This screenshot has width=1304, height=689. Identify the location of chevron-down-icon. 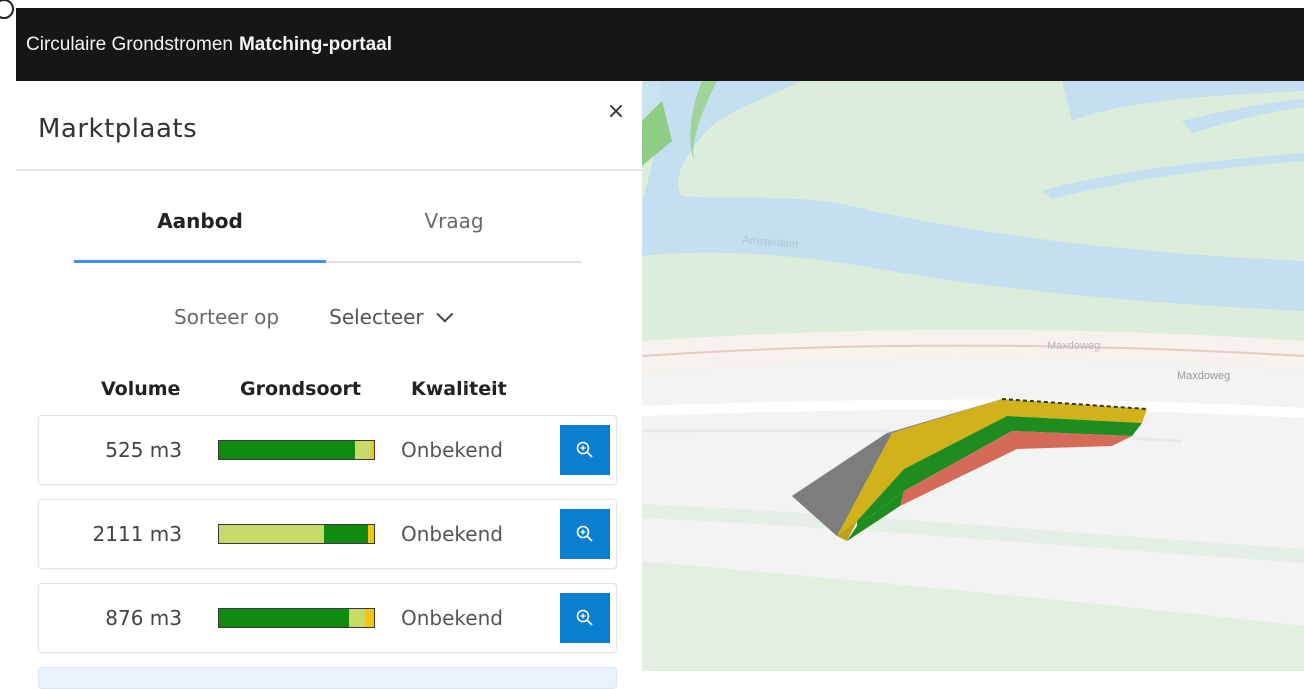
(444, 314).